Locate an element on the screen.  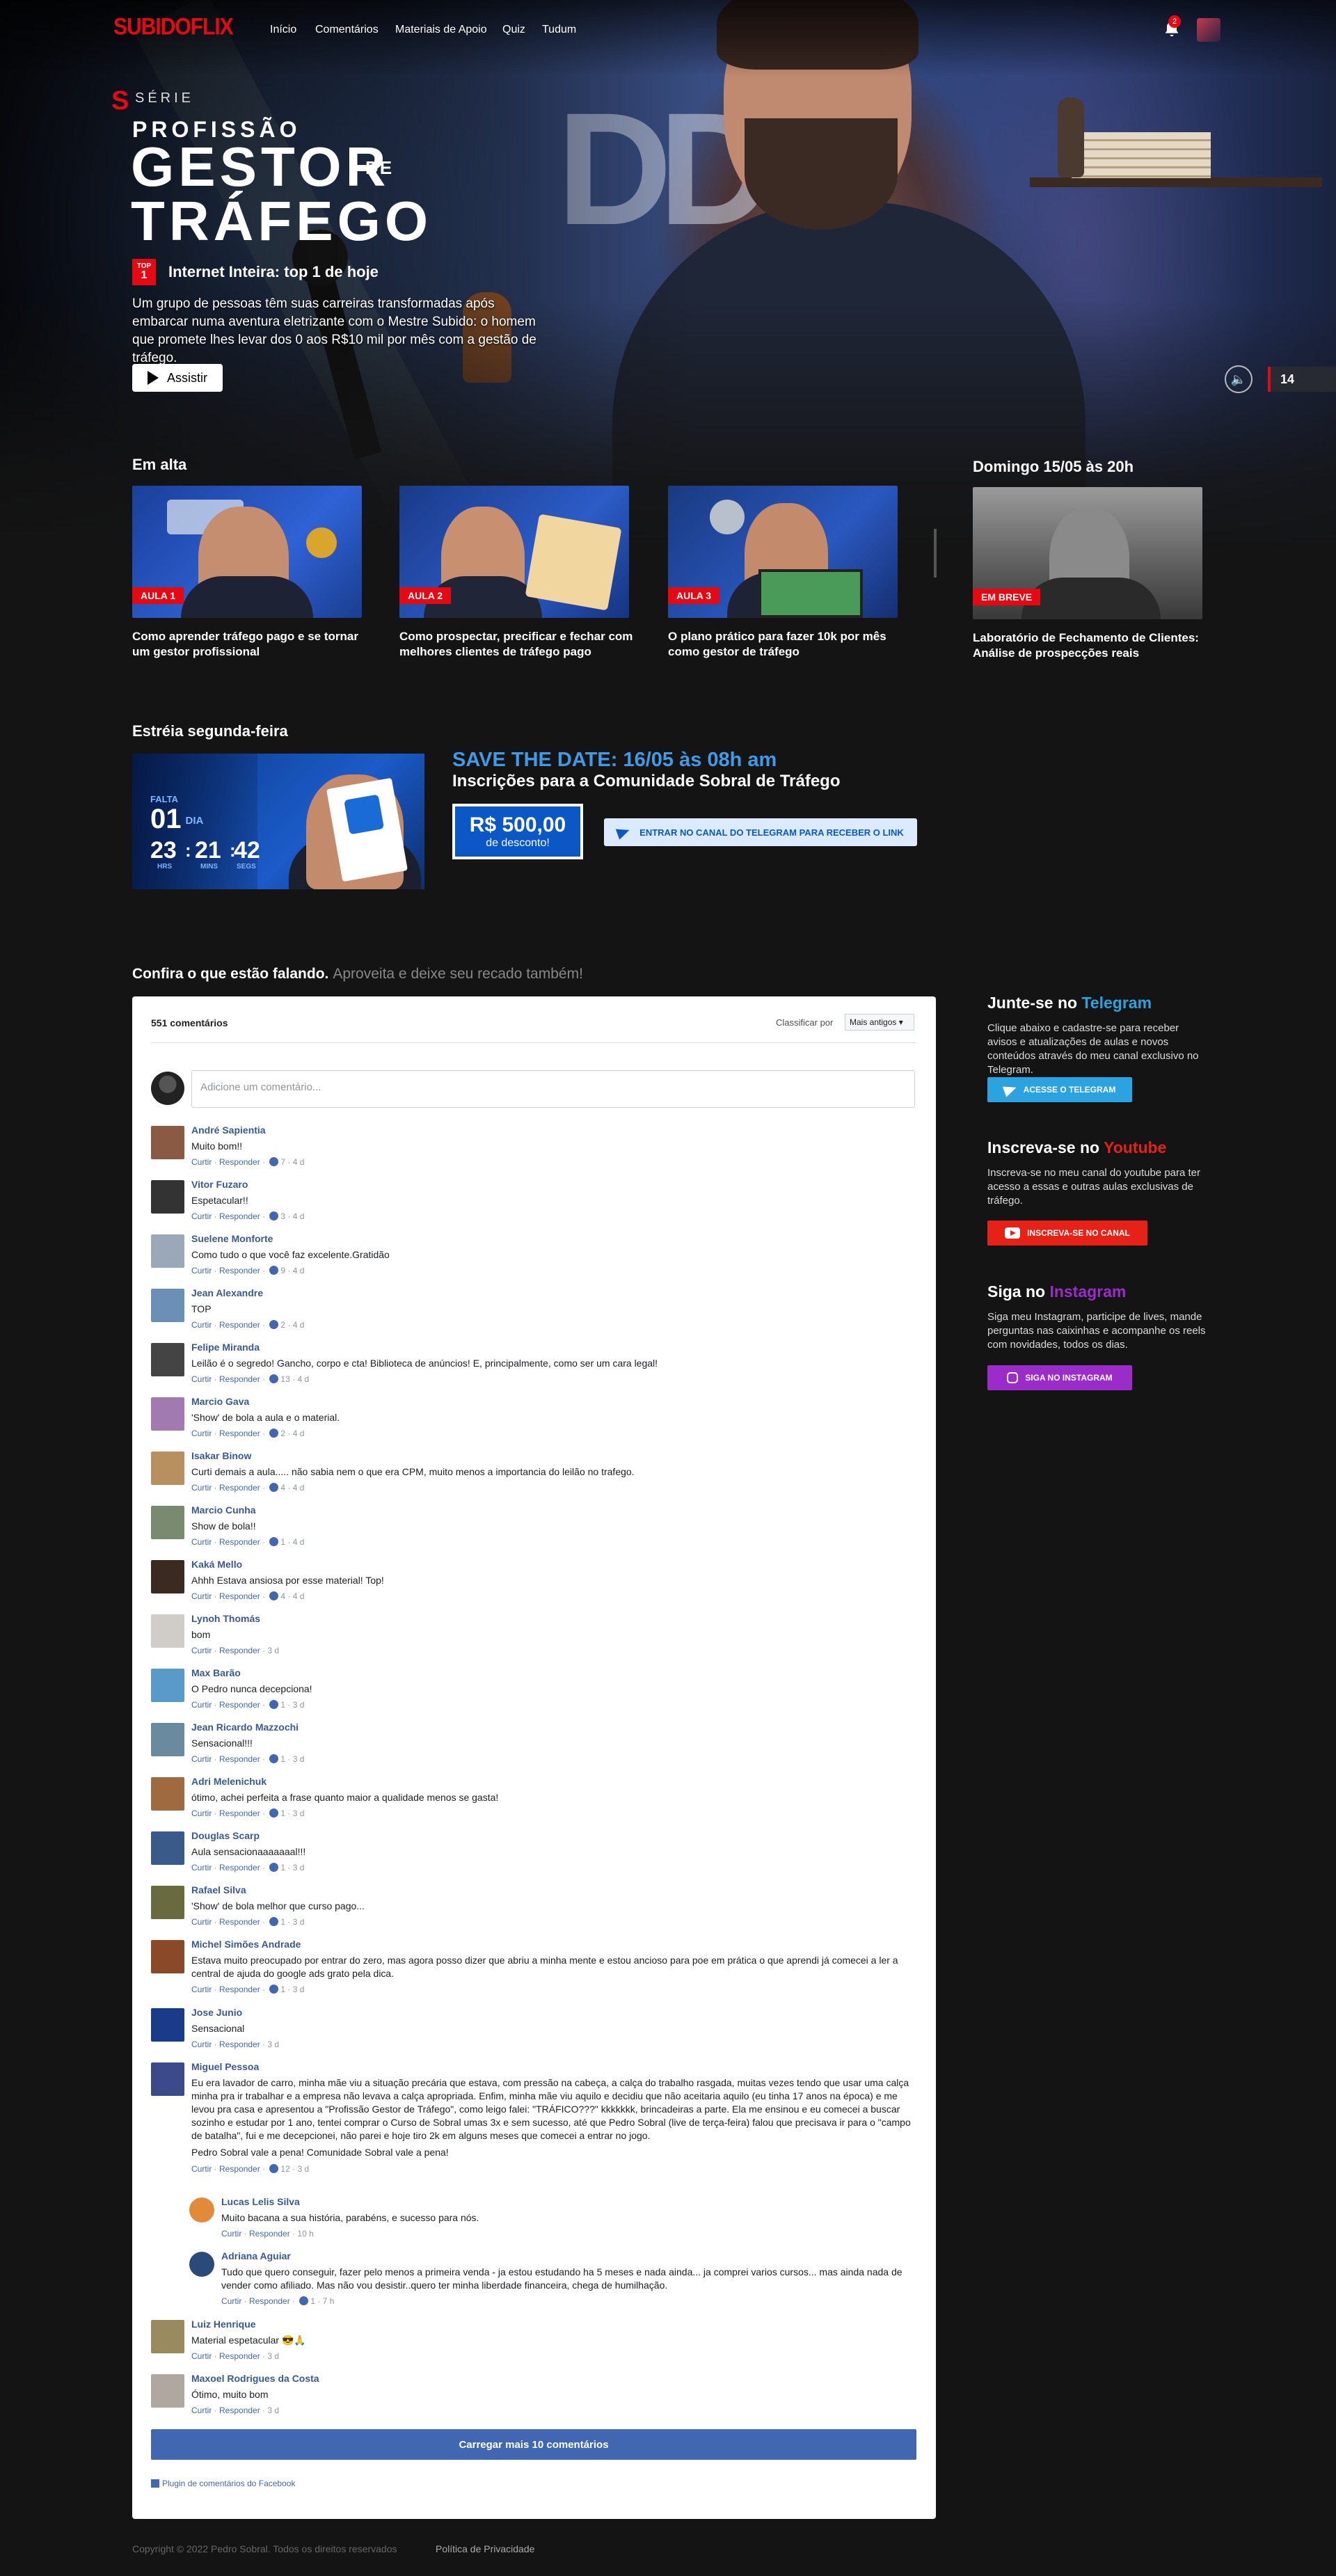
commenter-name: Maxoel Rodrigues da Costa is located at coordinates (255, 2378).